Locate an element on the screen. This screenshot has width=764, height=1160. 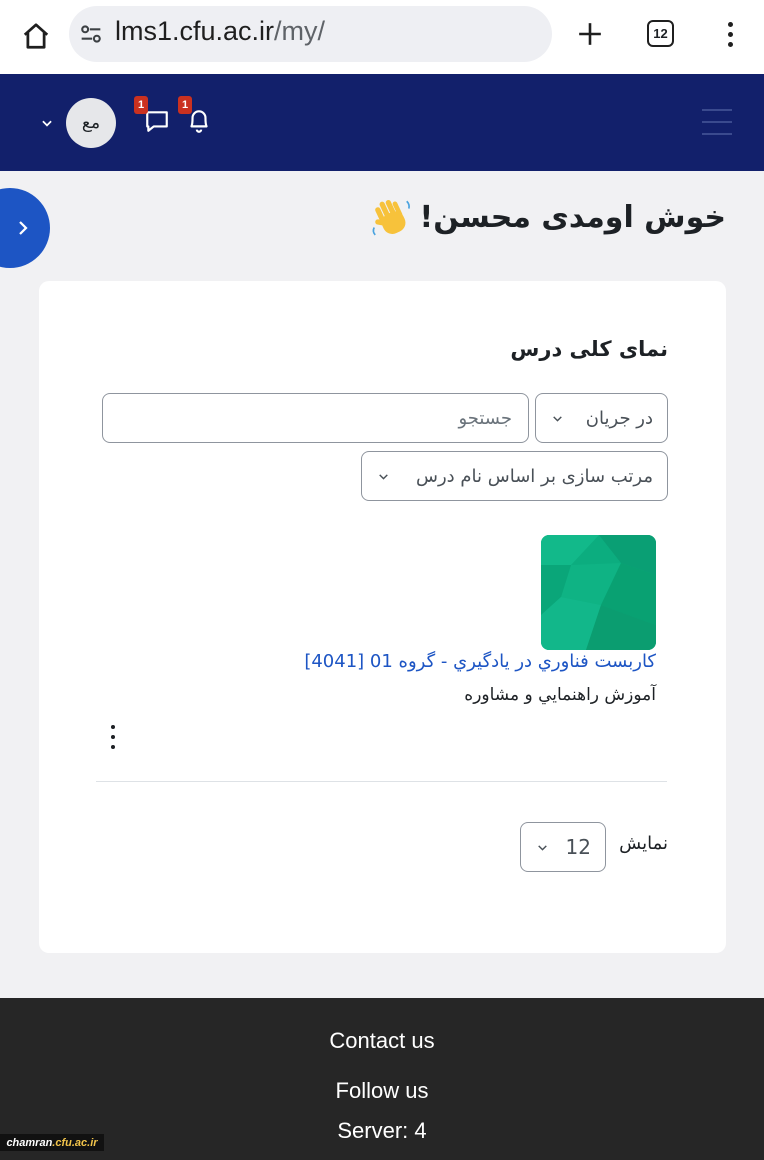
watermark: chamran .cfu.ac.ir is located at coordinates (52, 1142).